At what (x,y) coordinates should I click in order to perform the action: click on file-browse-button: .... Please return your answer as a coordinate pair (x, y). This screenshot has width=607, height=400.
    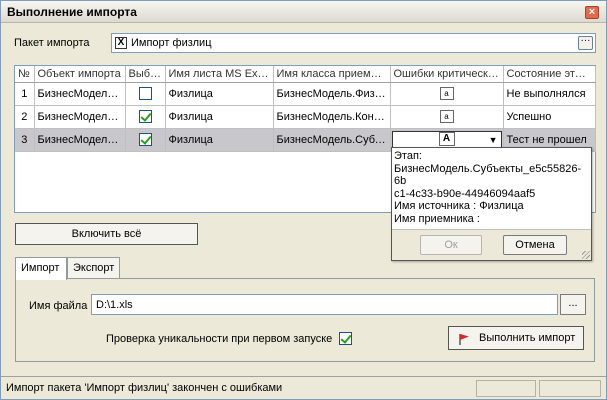
    Looking at the image, I should click on (573, 304).